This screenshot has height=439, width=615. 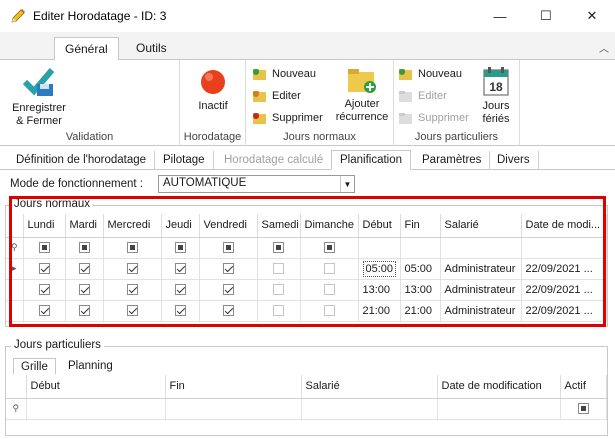 What do you see at coordinates (546, 16) in the screenshot?
I see `maximize-button: ☐` at bounding box center [546, 16].